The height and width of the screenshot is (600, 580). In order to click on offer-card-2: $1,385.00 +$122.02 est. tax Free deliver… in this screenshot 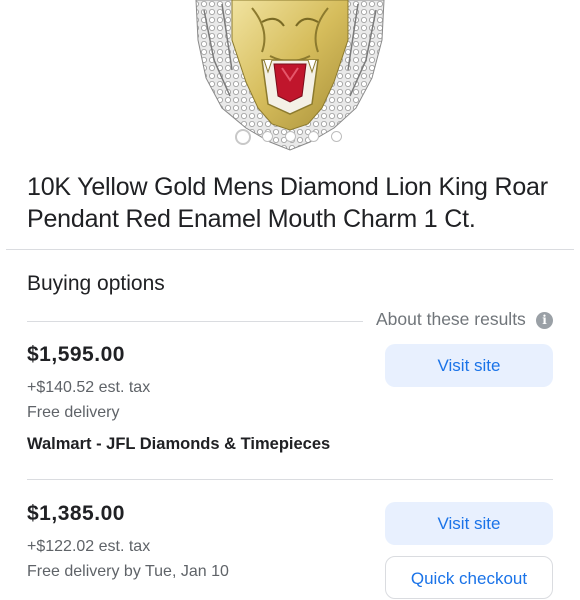, I will do `click(290, 550)`.